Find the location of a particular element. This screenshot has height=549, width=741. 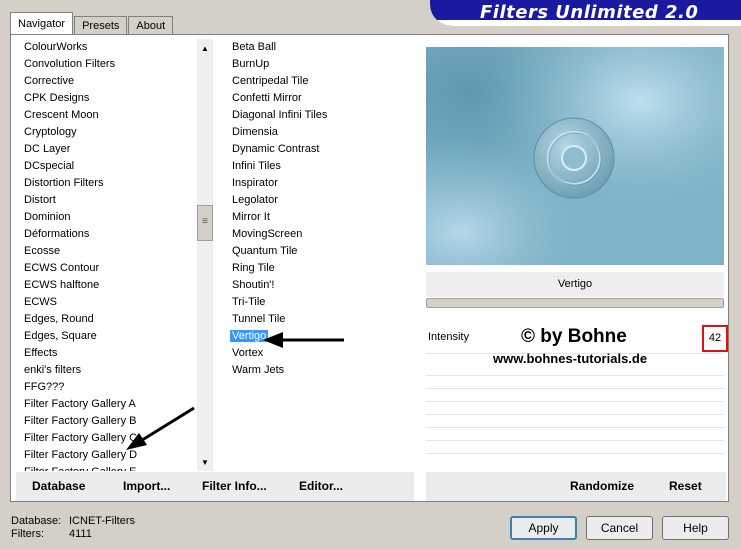

filter-item-label: Inspirator is located at coordinates (255, 183).